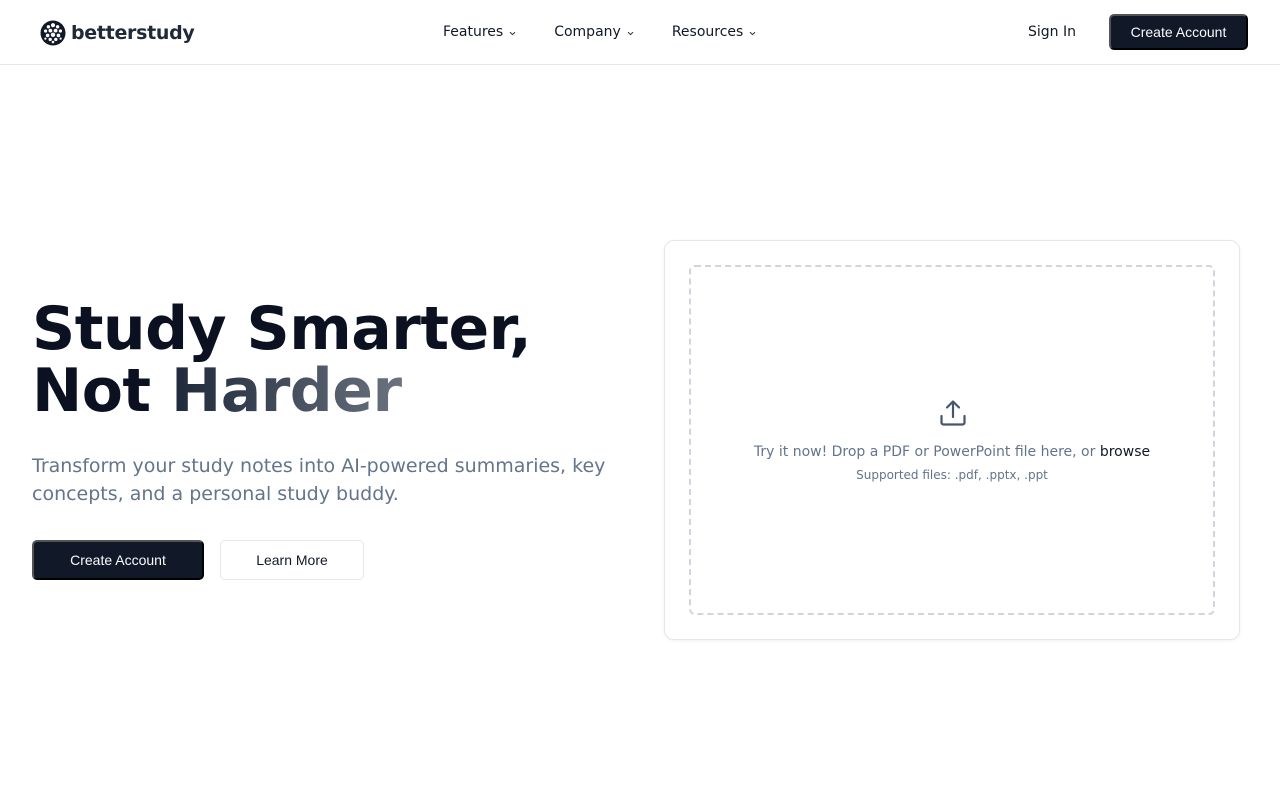 Image resolution: width=1280 pixels, height=800 pixels. I want to click on hero-title-plain: Not, so click(102, 391).